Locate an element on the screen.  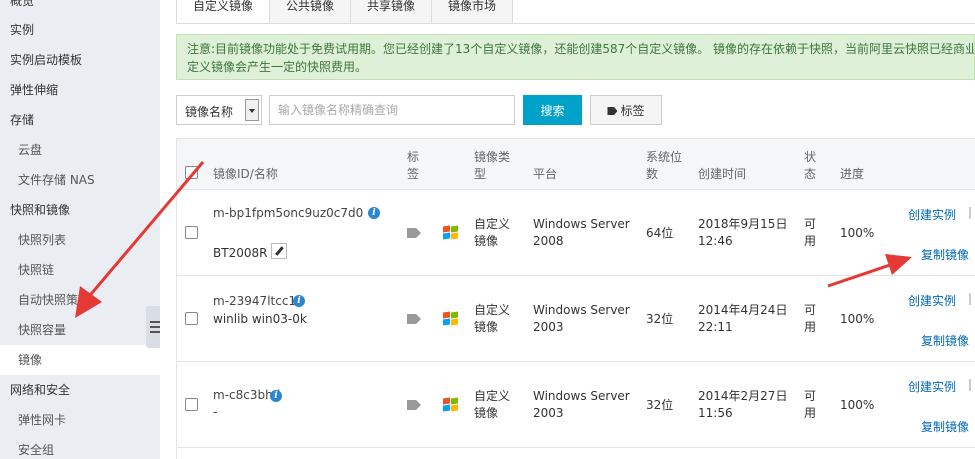
image-id: m-23947ltcc1 is located at coordinates (255, 301).